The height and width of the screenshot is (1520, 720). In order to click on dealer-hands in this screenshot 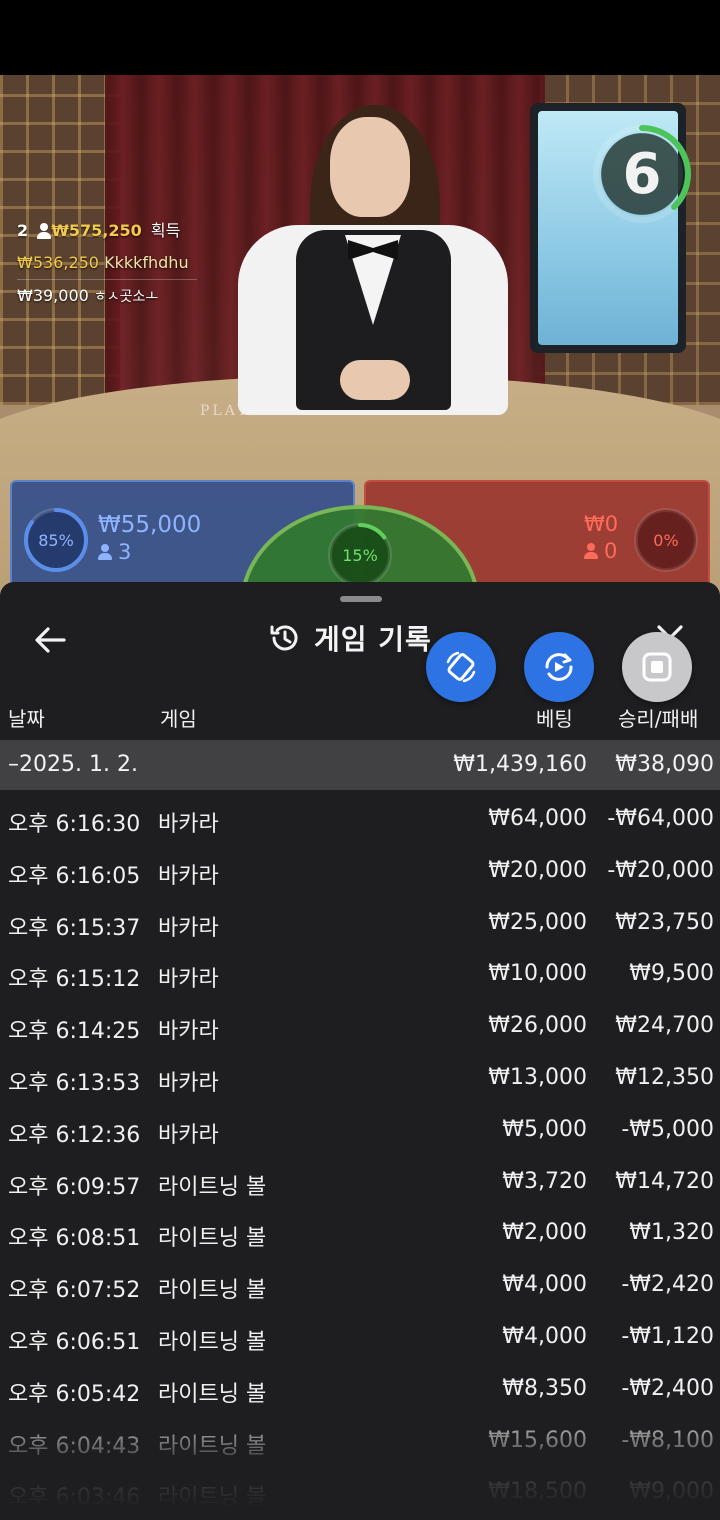, I will do `click(375, 380)`.